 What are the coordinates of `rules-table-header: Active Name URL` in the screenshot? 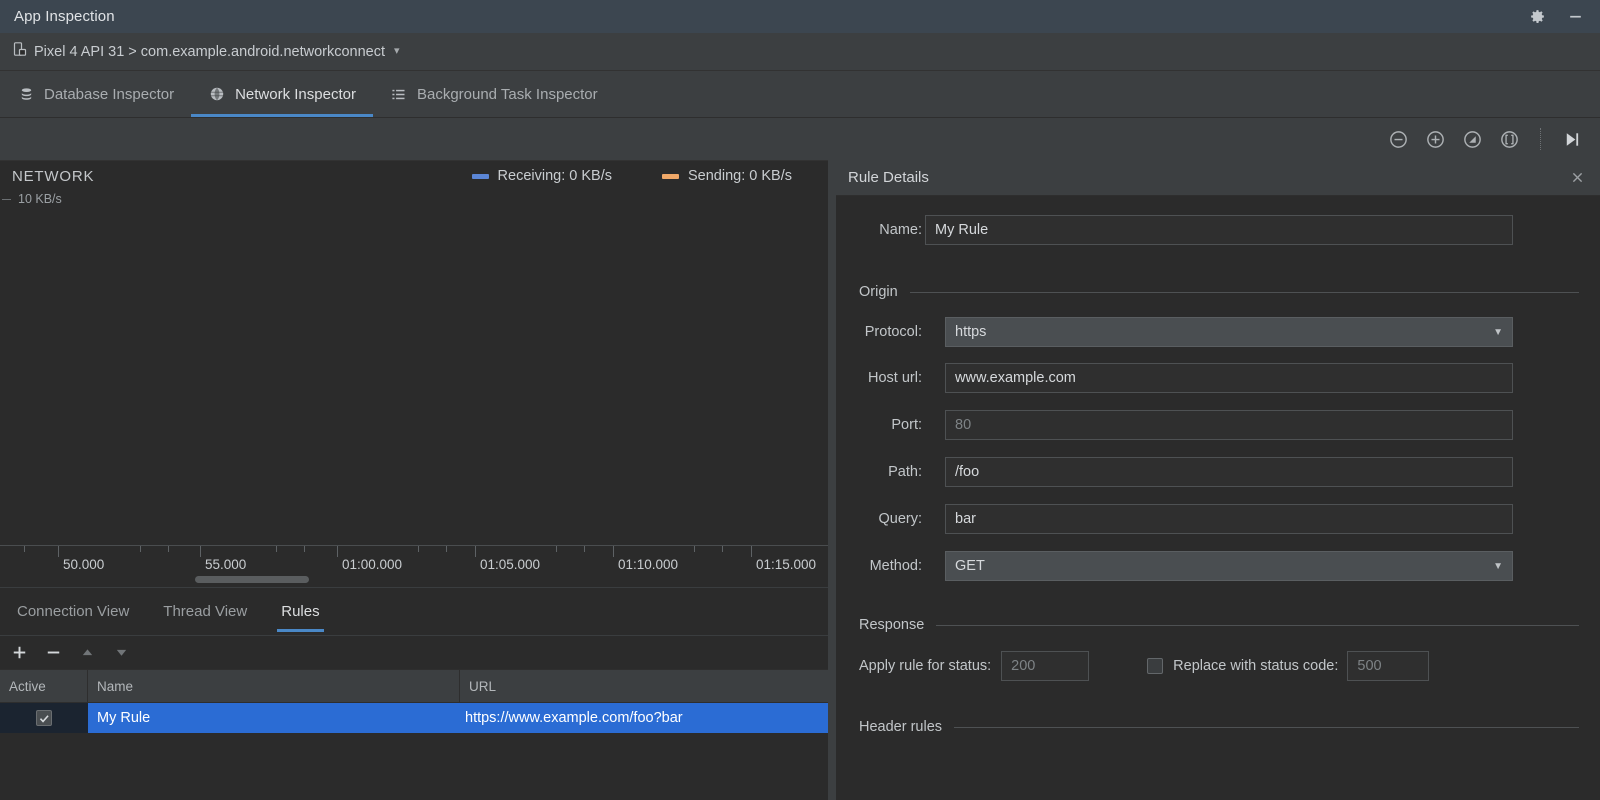 It's located at (414, 686).